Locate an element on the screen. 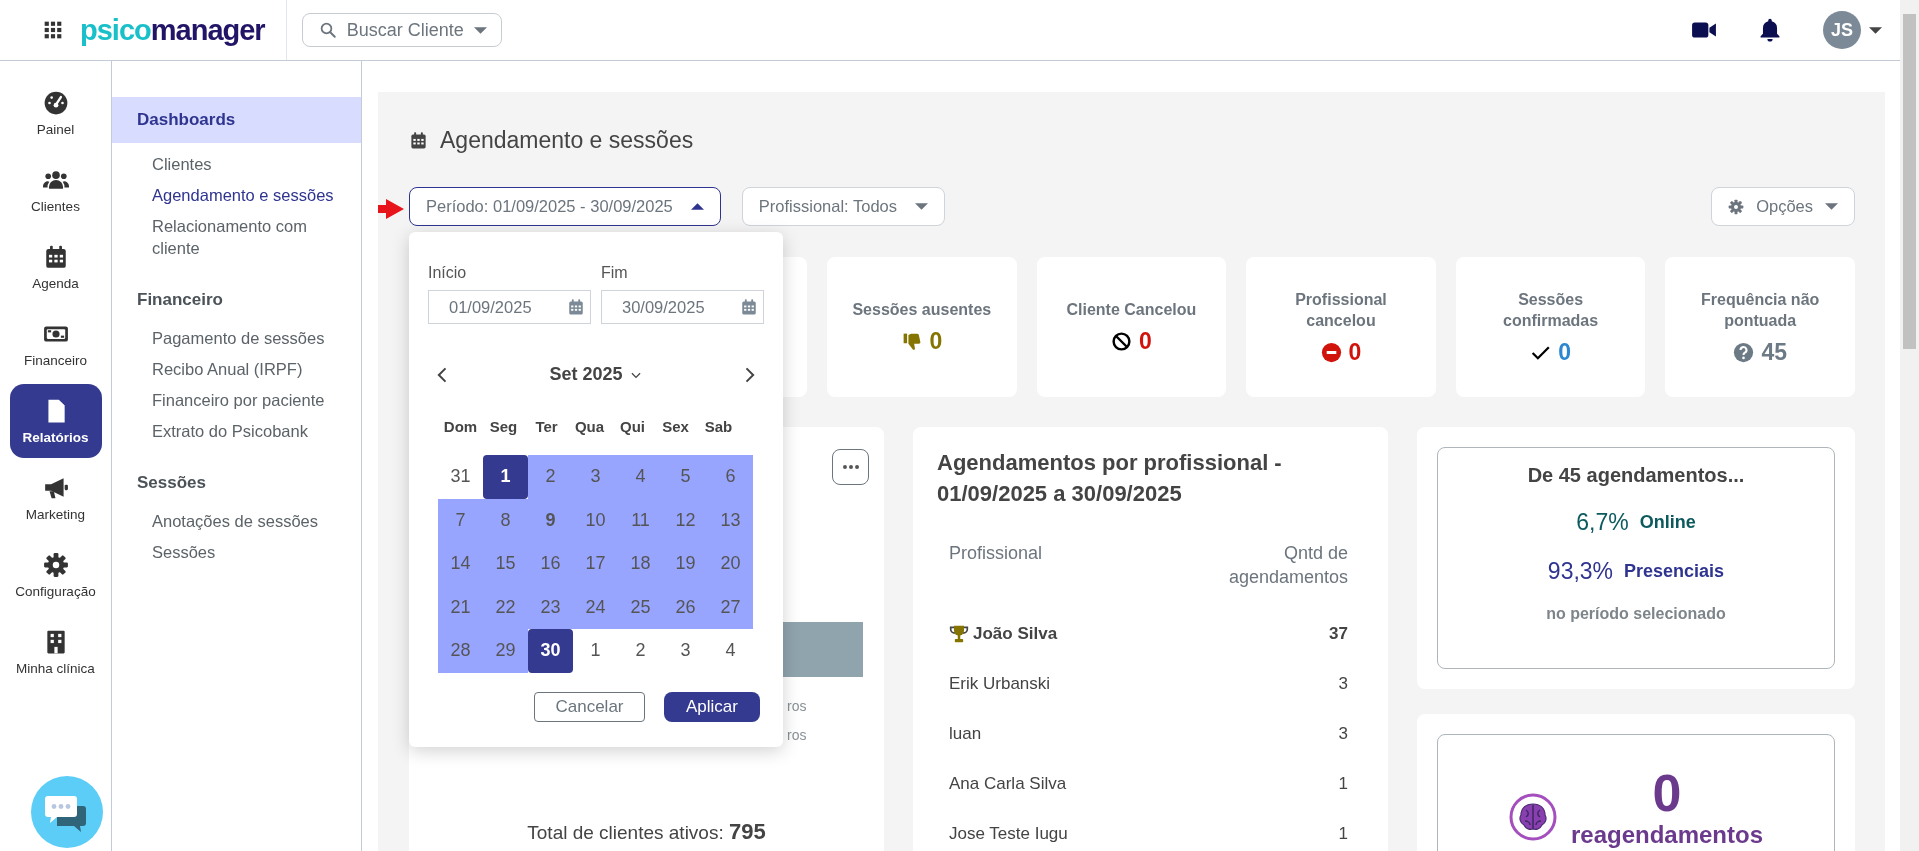  apply-button: Aplicar is located at coordinates (712, 706).